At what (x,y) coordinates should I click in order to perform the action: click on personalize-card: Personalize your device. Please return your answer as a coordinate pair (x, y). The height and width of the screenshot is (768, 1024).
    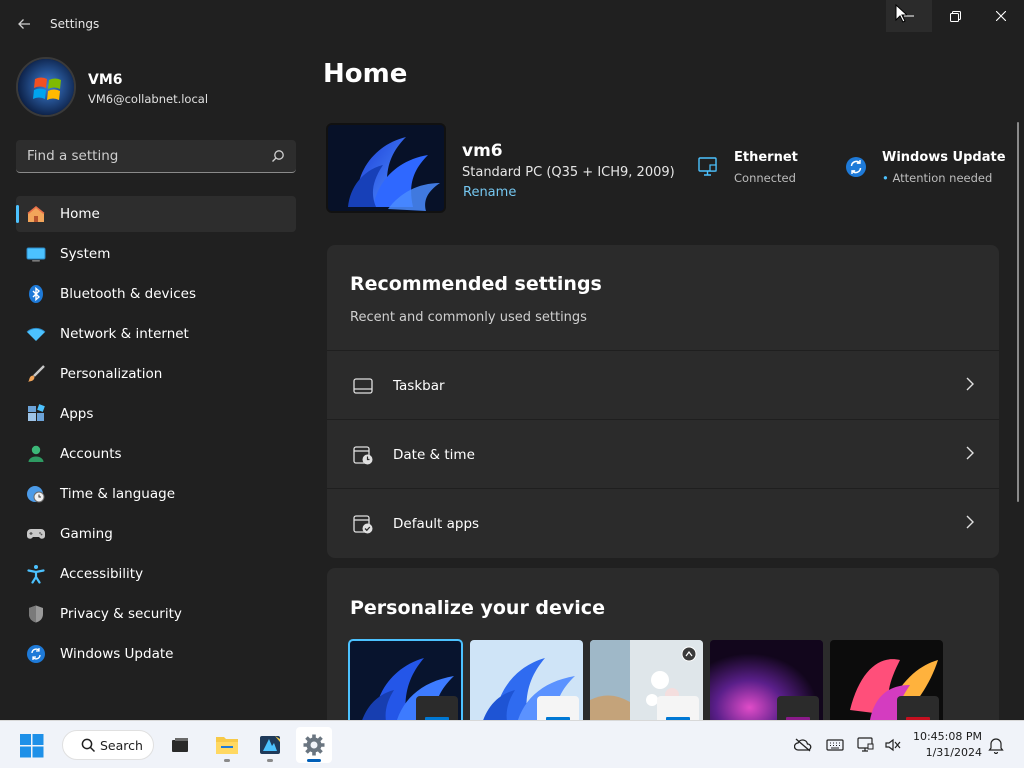
    Looking at the image, I should click on (663, 649).